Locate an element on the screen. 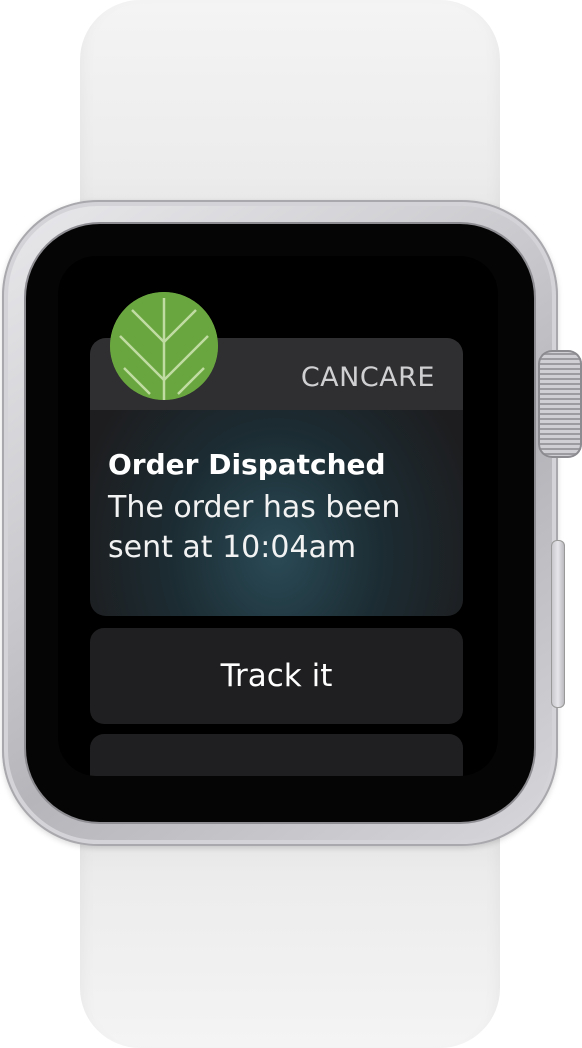 Image resolution: width=582 pixels, height=1048 pixels. notification-title: Order Dispatched is located at coordinates (247, 464).